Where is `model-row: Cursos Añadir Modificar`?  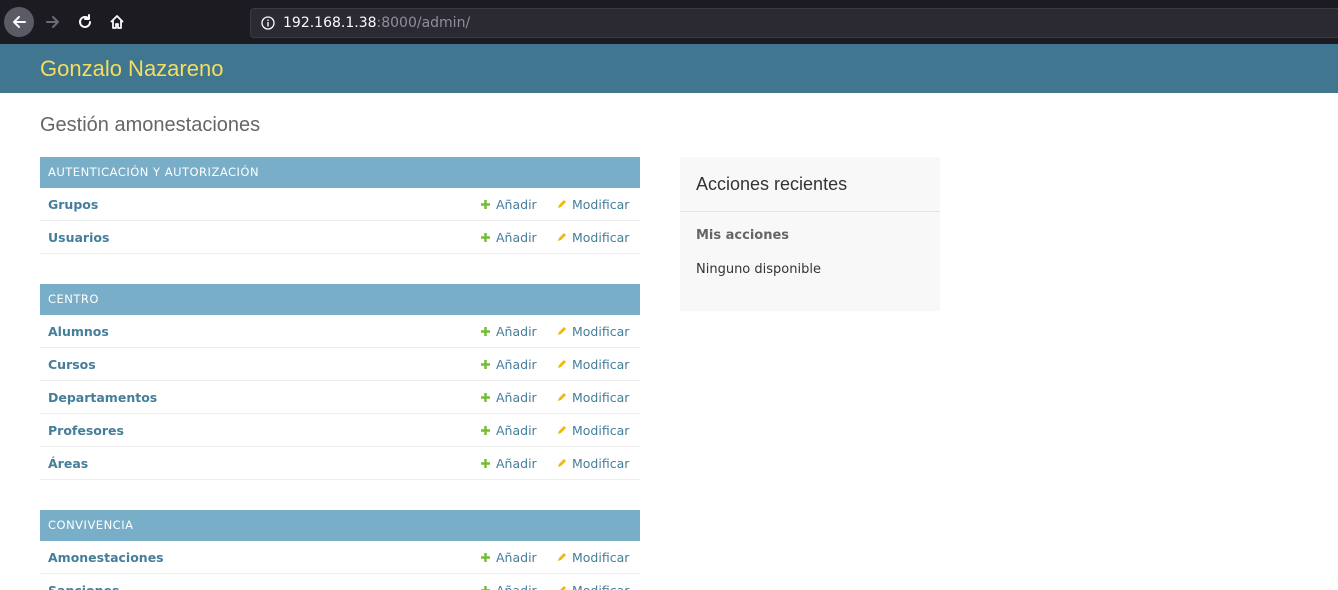
model-row: Cursos Añadir Modificar is located at coordinates (340, 364).